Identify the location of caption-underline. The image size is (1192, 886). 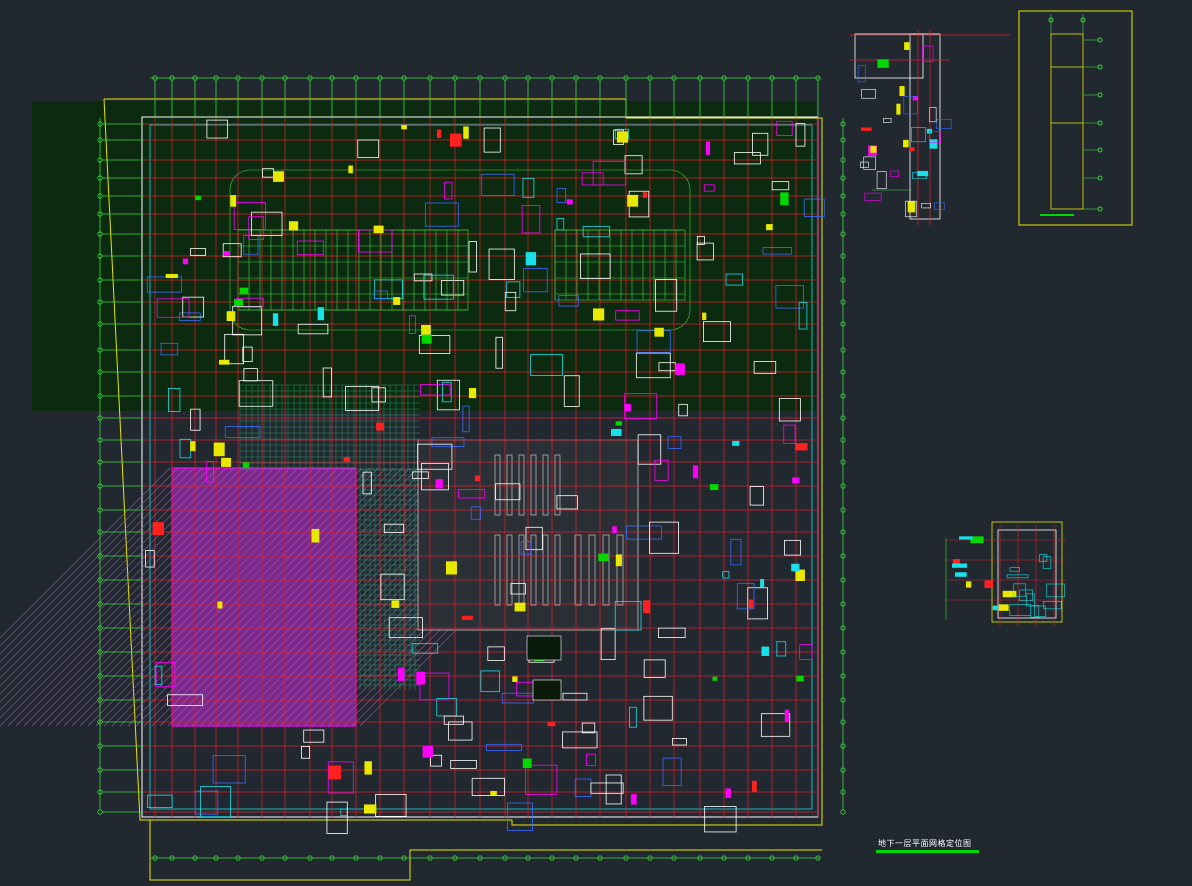
(927, 851).